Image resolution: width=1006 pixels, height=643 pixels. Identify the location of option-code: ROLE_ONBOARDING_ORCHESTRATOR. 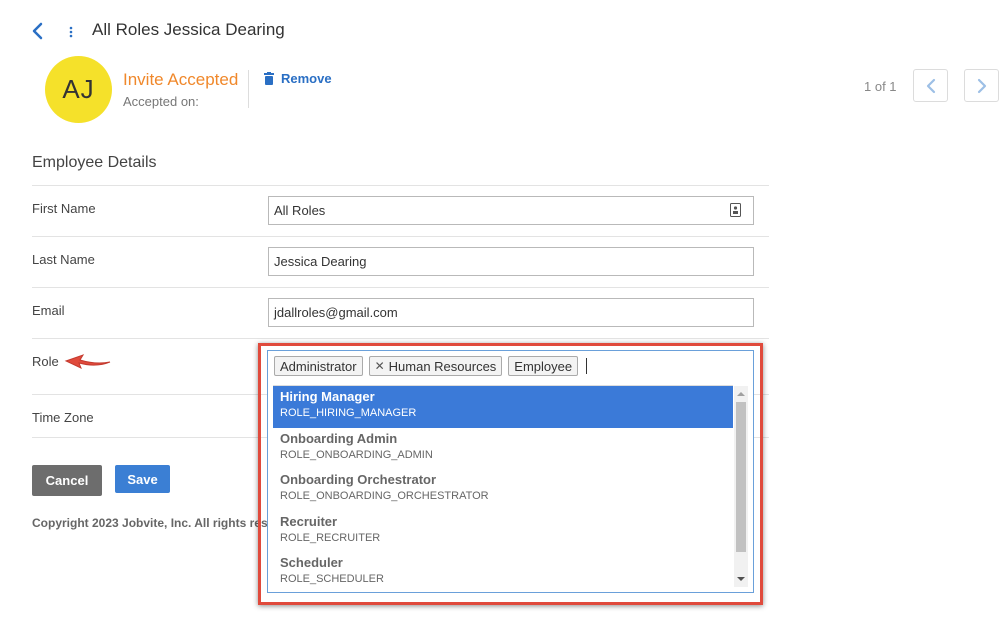
(384, 496).